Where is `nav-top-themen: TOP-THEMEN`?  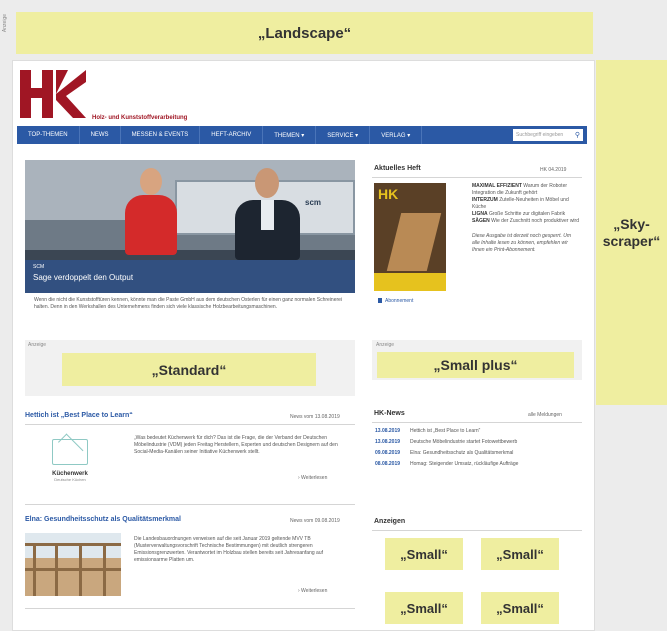 nav-top-themen: TOP-THEMEN is located at coordinates (48, 135).